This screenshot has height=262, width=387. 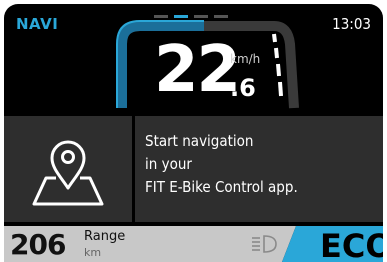 I want to click on speed-value: 22, so click(x=197, y=70).